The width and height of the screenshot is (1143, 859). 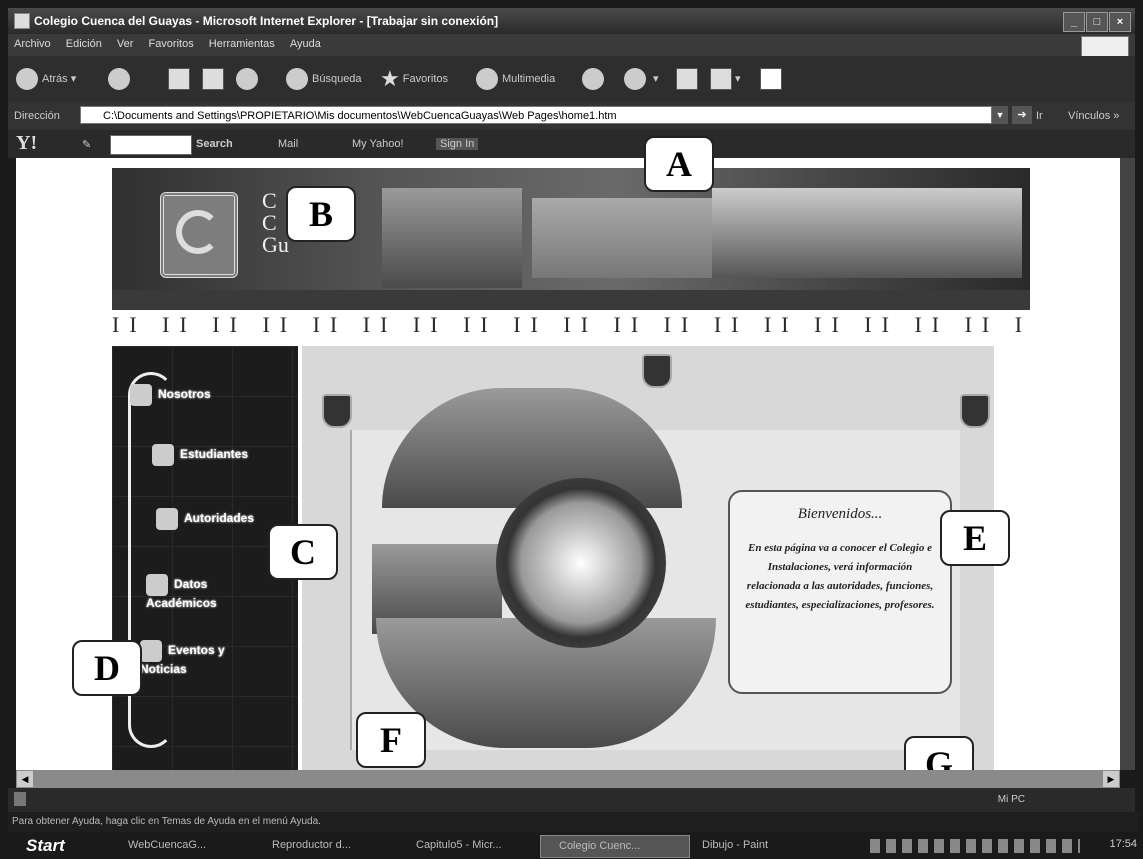 I want to click on print-button, so click(x=687, y=79).